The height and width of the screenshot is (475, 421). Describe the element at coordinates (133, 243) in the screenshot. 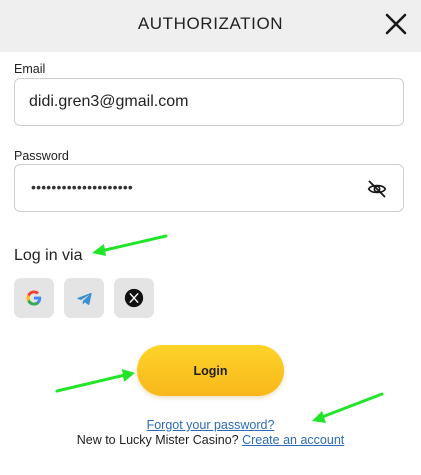

I see `arrow-login-via` at that location.